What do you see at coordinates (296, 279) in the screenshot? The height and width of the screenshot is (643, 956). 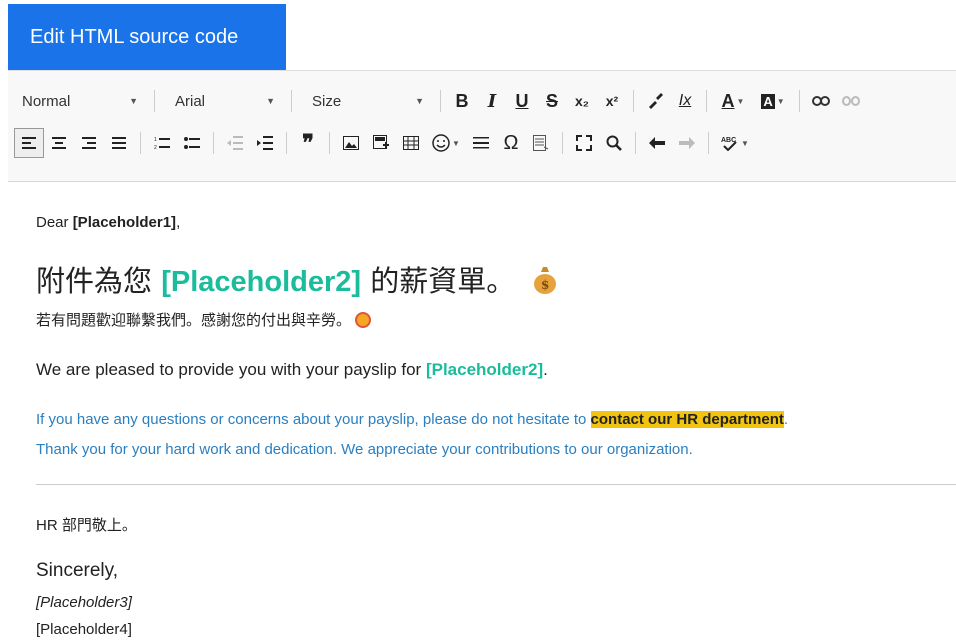 I see `headline: 附件為您 [Placeholder2] 的薪資單。 $` at bounding box center [296, 279].